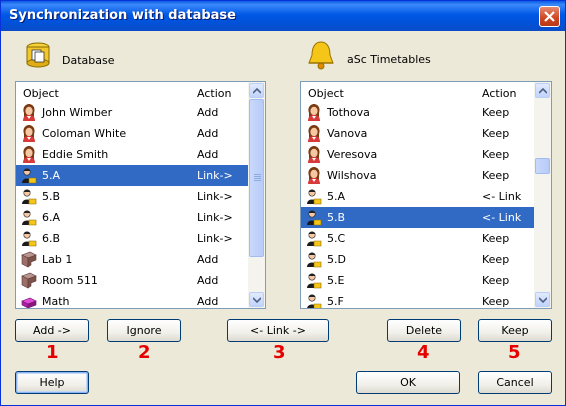  I want to click on bell-icon, so click(321, 55).